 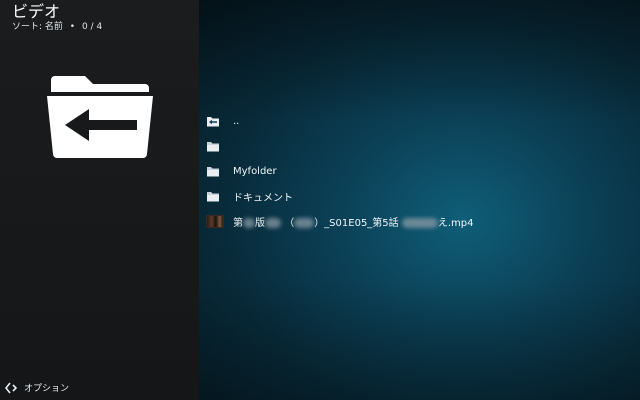 I want to click on folder-back-icon, so click(x=100, y=117).